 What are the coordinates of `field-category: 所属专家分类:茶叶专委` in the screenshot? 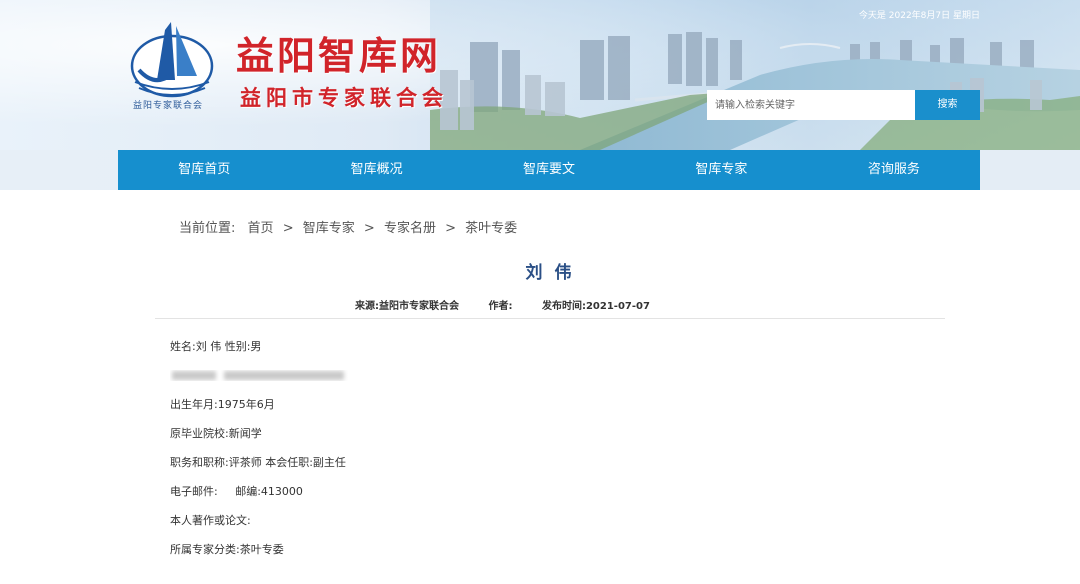 It's located at (227, 549).